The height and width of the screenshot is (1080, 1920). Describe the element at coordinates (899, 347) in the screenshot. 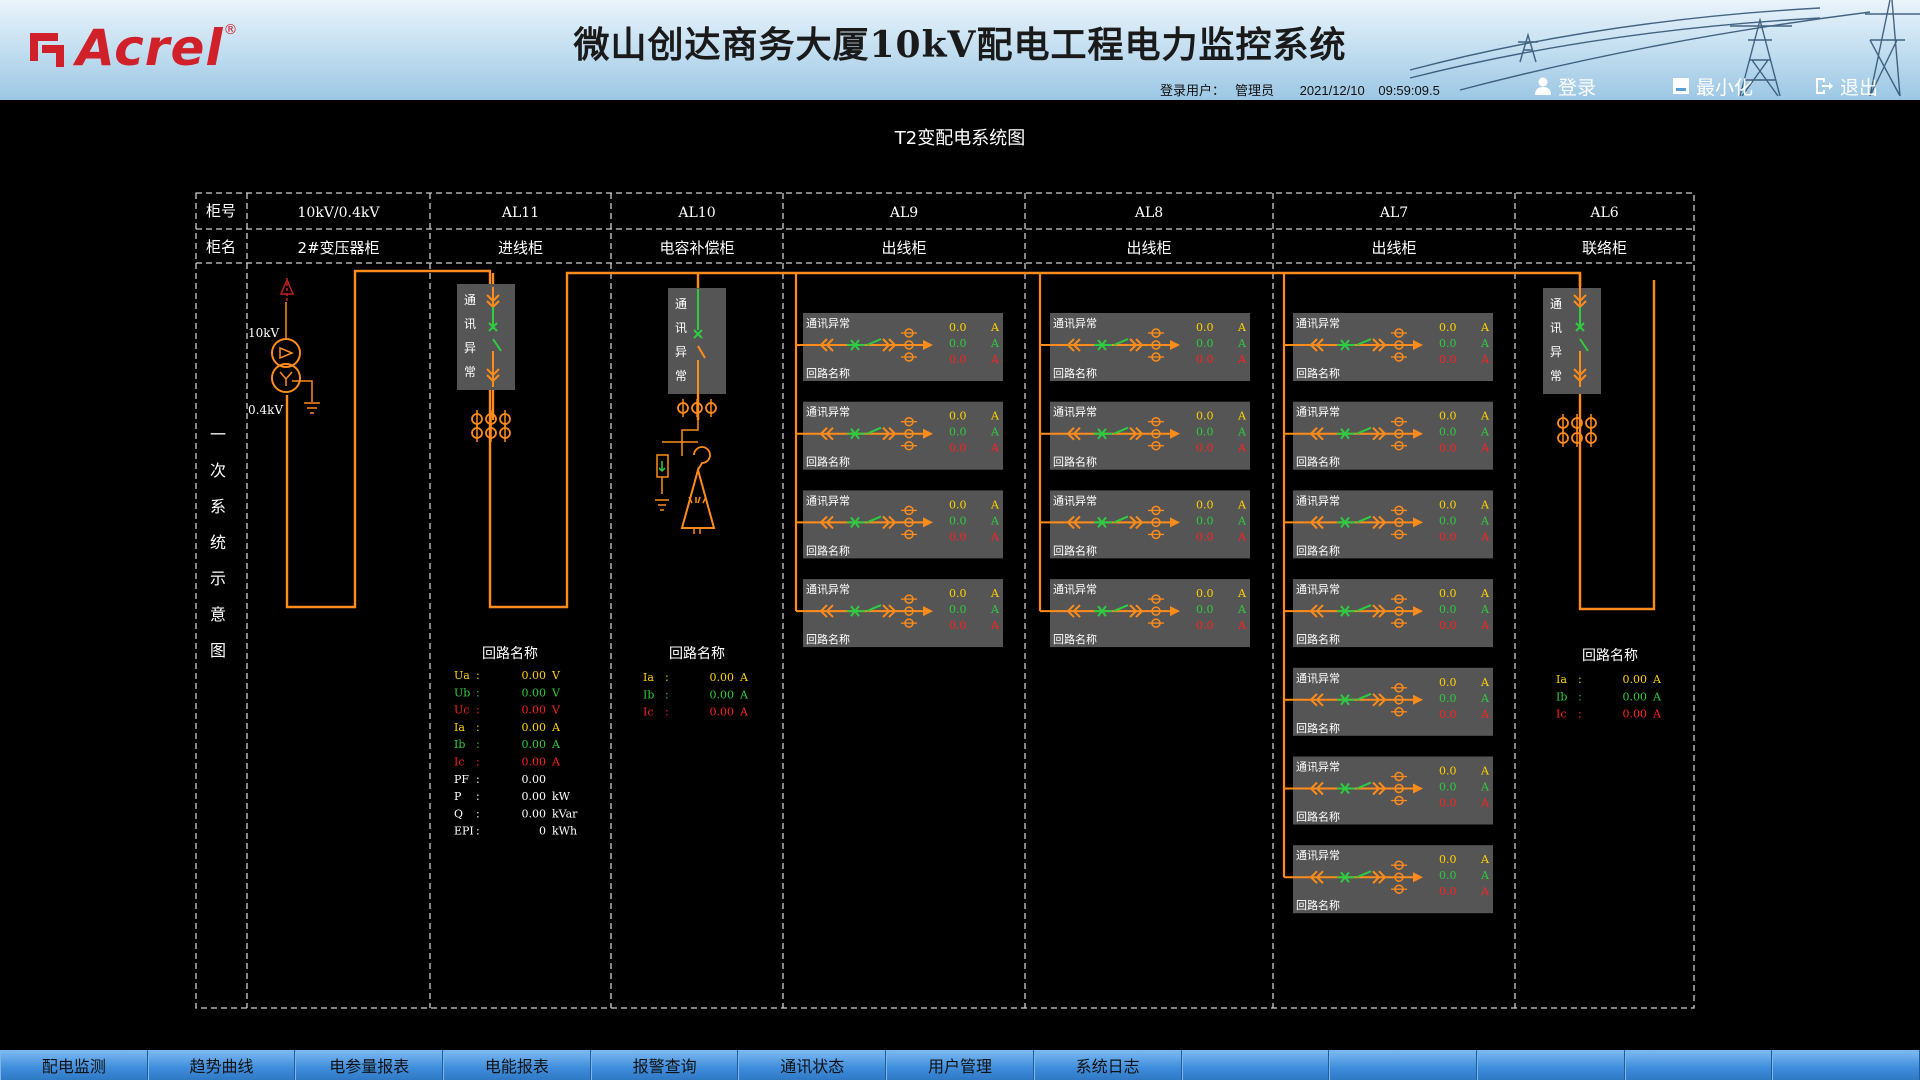

I see `al9-feeder: 通讯异常回路名称 0.0 A 0.0 A 0.0 A` at that location.